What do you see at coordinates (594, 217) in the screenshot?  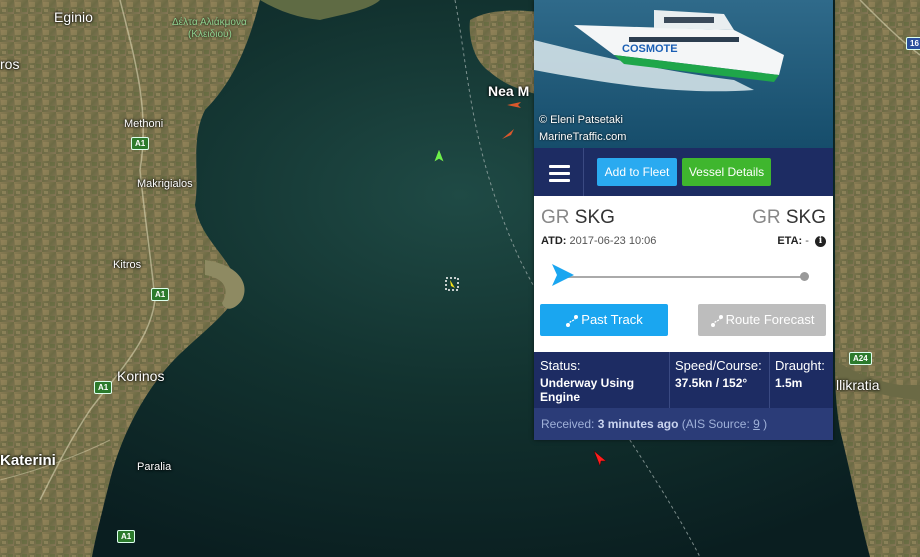 I see `origin-port-code: SKG` at bounding box center [594, 217].